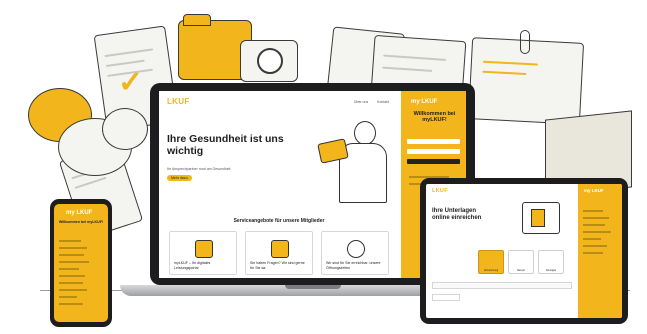 This screenshot has width=647, height=334. What do you see at coordinates (280, 249) in the screenshot?
I see `chat-icon` at bounding box center [280, 249].